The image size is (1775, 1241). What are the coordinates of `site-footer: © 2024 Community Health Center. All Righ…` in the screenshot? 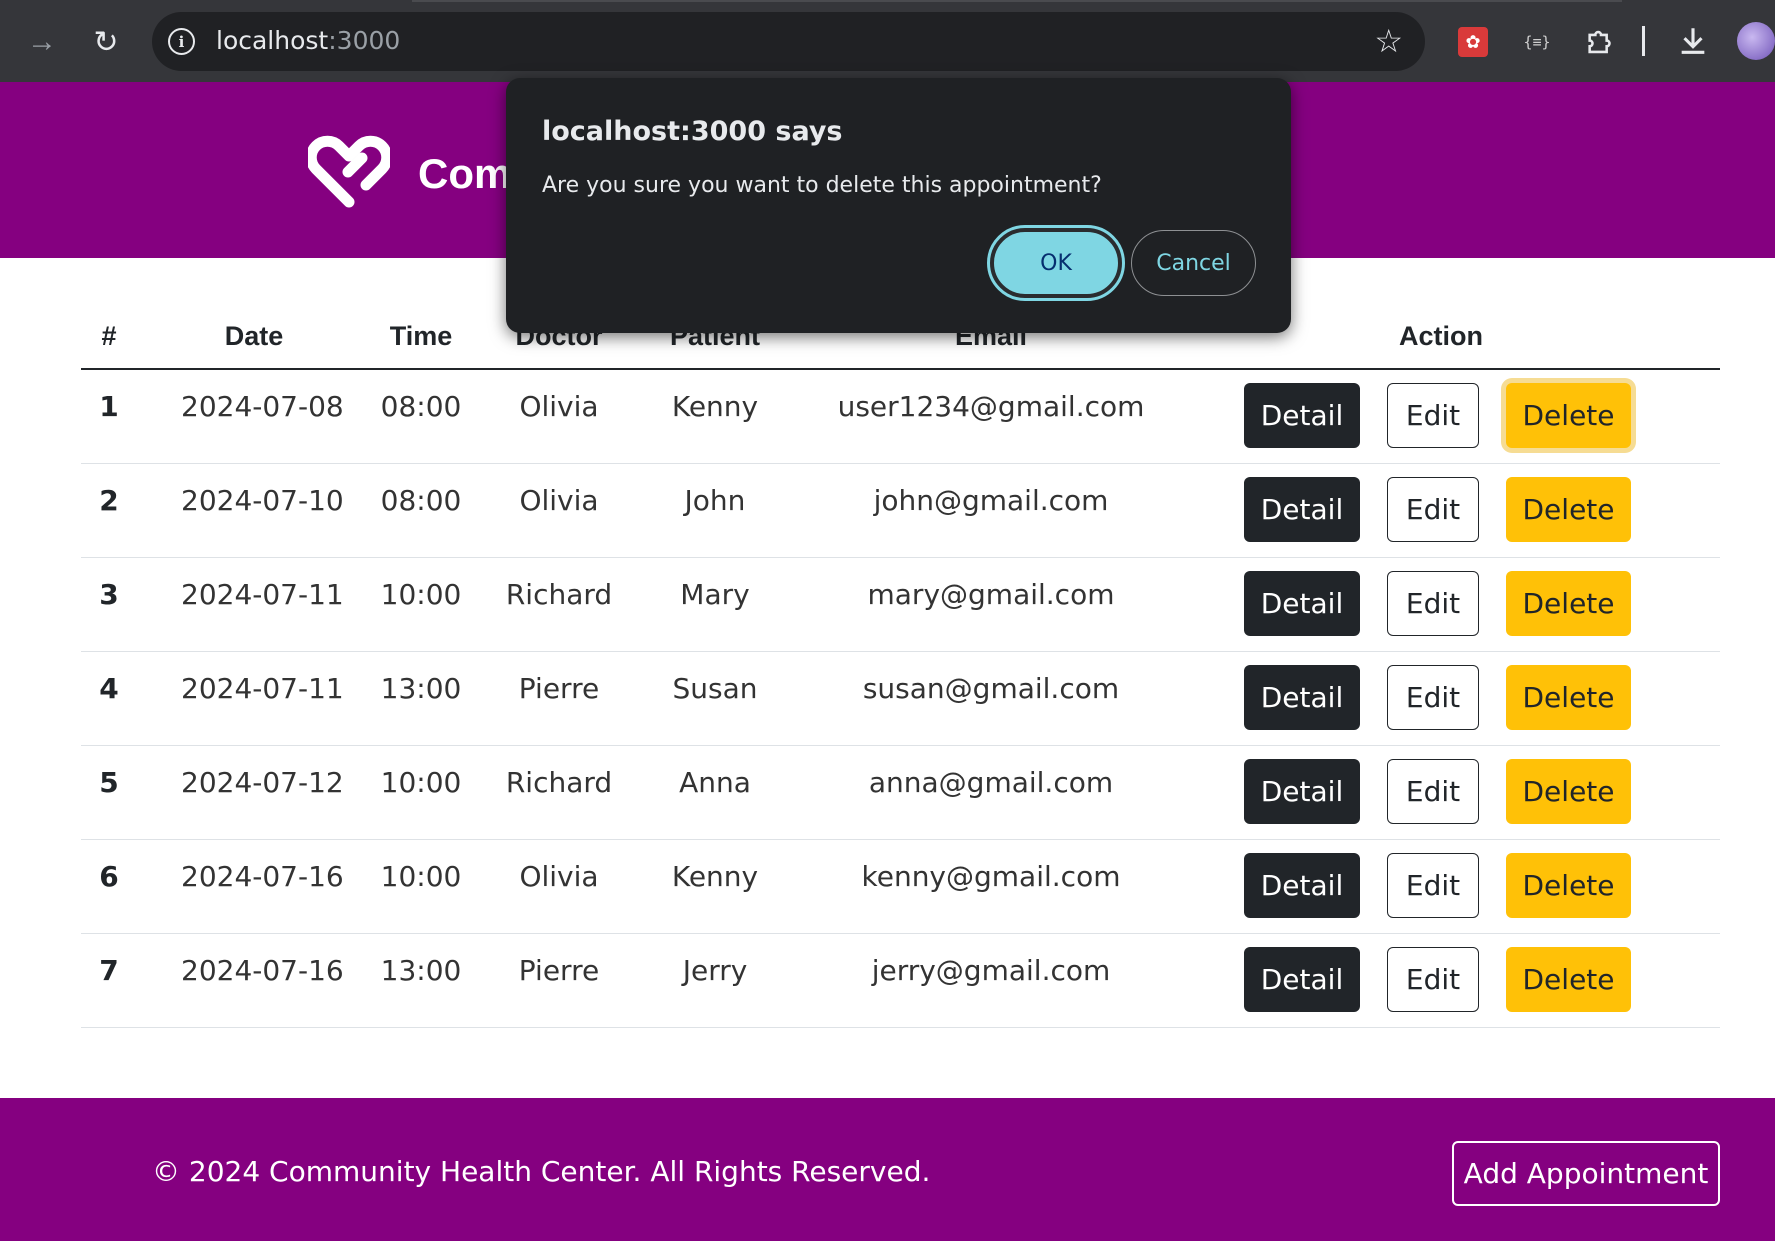 It's located at (887, 1169).